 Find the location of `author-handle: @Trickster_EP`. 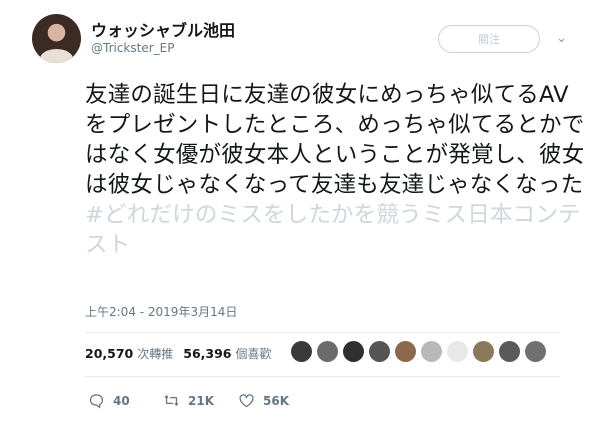

author-handle: @Trickster_EP is located at coordinates (132, 48).